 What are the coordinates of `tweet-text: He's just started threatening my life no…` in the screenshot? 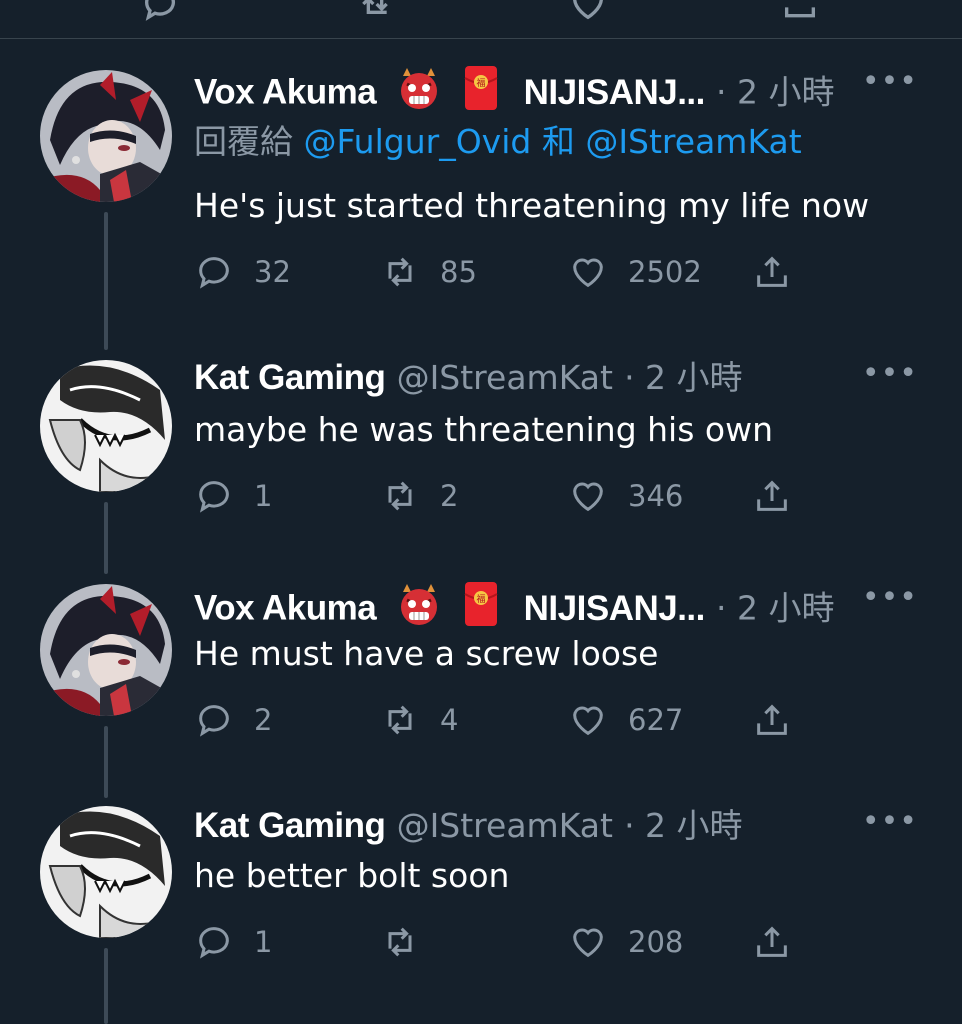 It's located at (532, 205).